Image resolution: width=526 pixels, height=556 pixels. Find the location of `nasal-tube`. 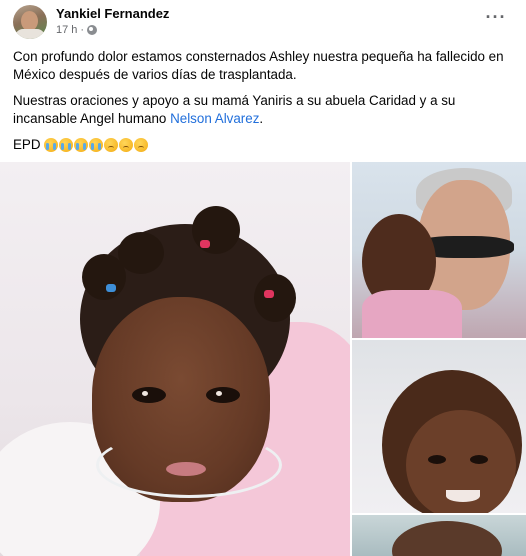

nasal-tube is located at coordinates (189, 465).